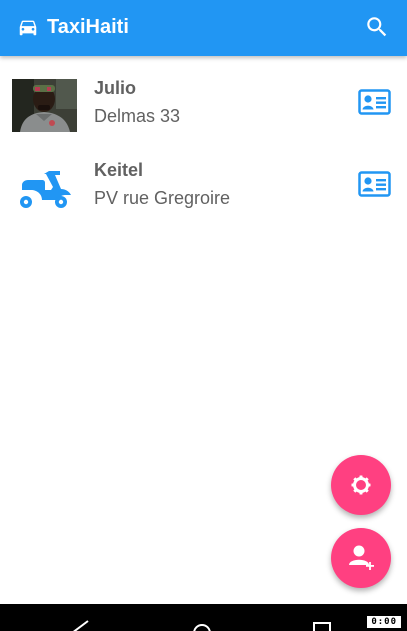 The height and width of the screenshot is (631, 407). I want to click on recents-icon, so click(322, 625).